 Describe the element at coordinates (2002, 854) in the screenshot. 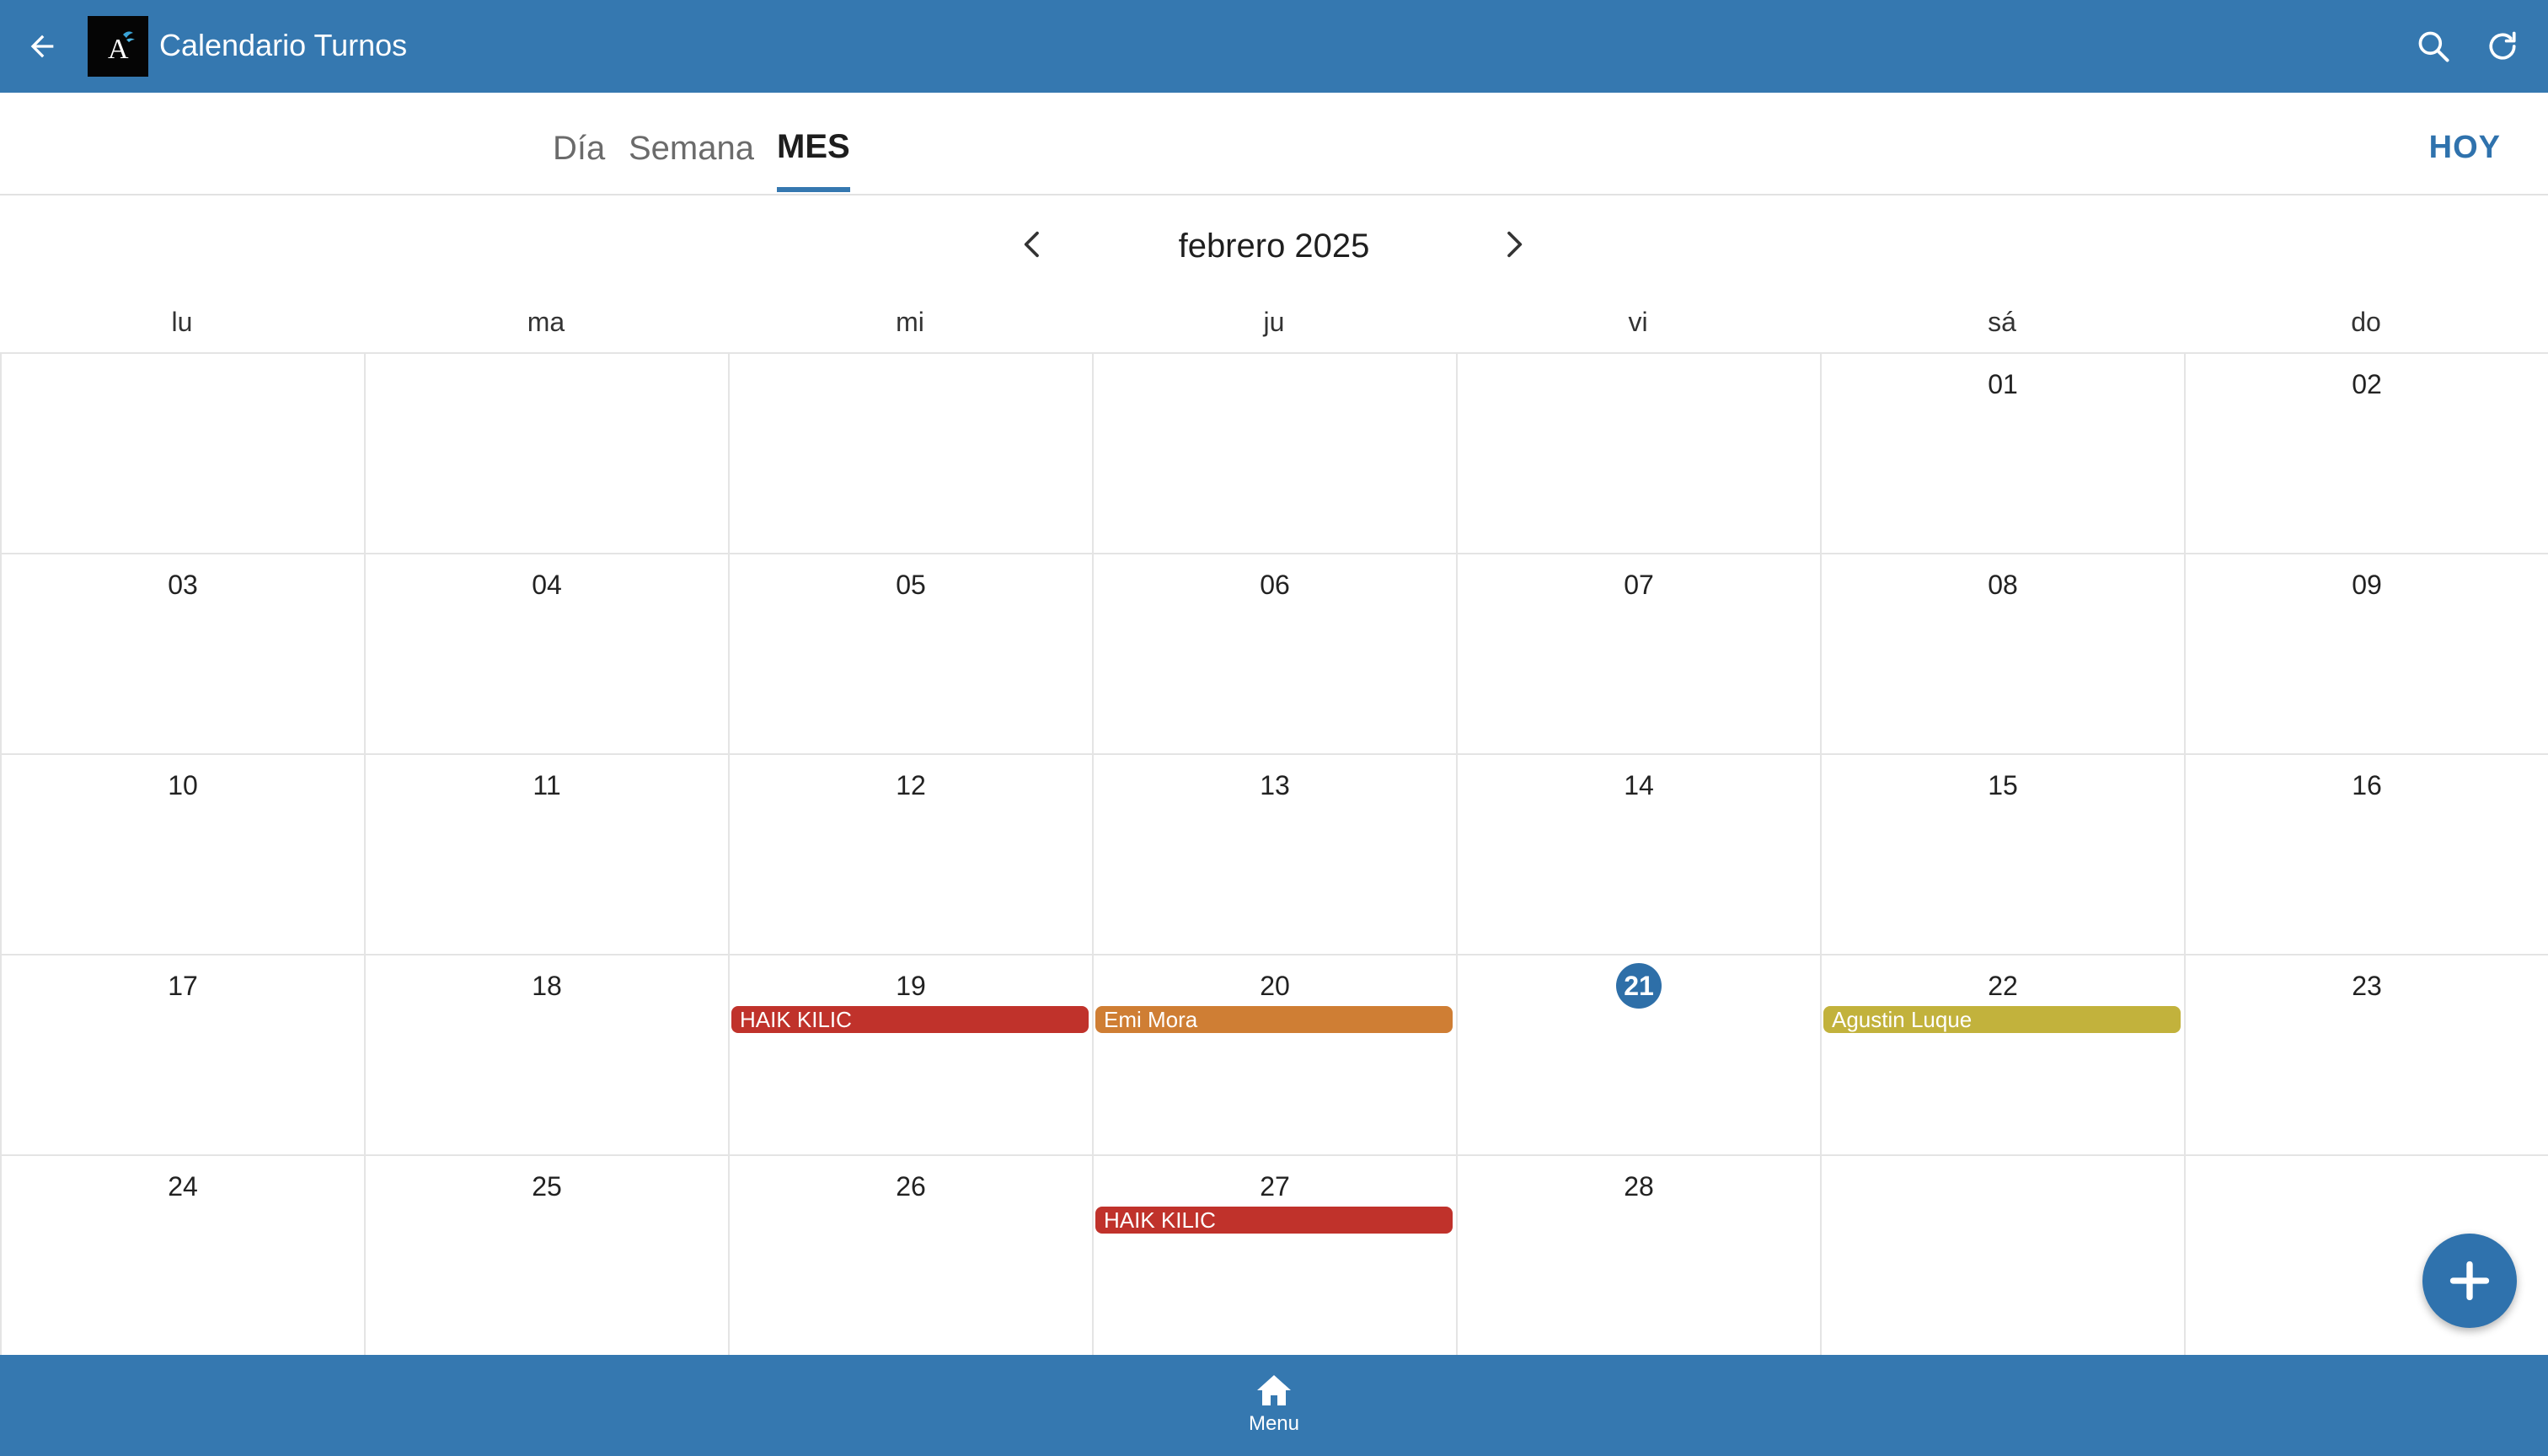

I see `day-cell: 15` at that location.